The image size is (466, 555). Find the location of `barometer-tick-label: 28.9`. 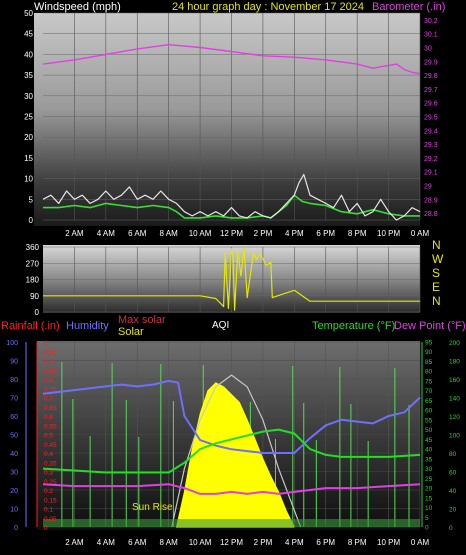

barometer-tick-label: 28.9 is located at coordinates (431, 200).